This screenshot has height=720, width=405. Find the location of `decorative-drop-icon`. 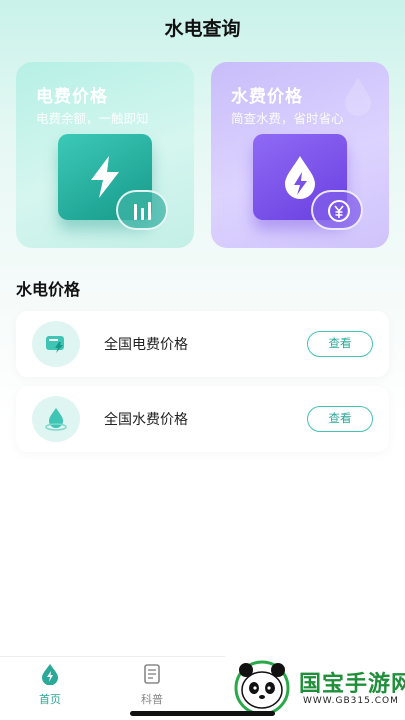

decorative-drop-icon is located at coordinates (358, 97).